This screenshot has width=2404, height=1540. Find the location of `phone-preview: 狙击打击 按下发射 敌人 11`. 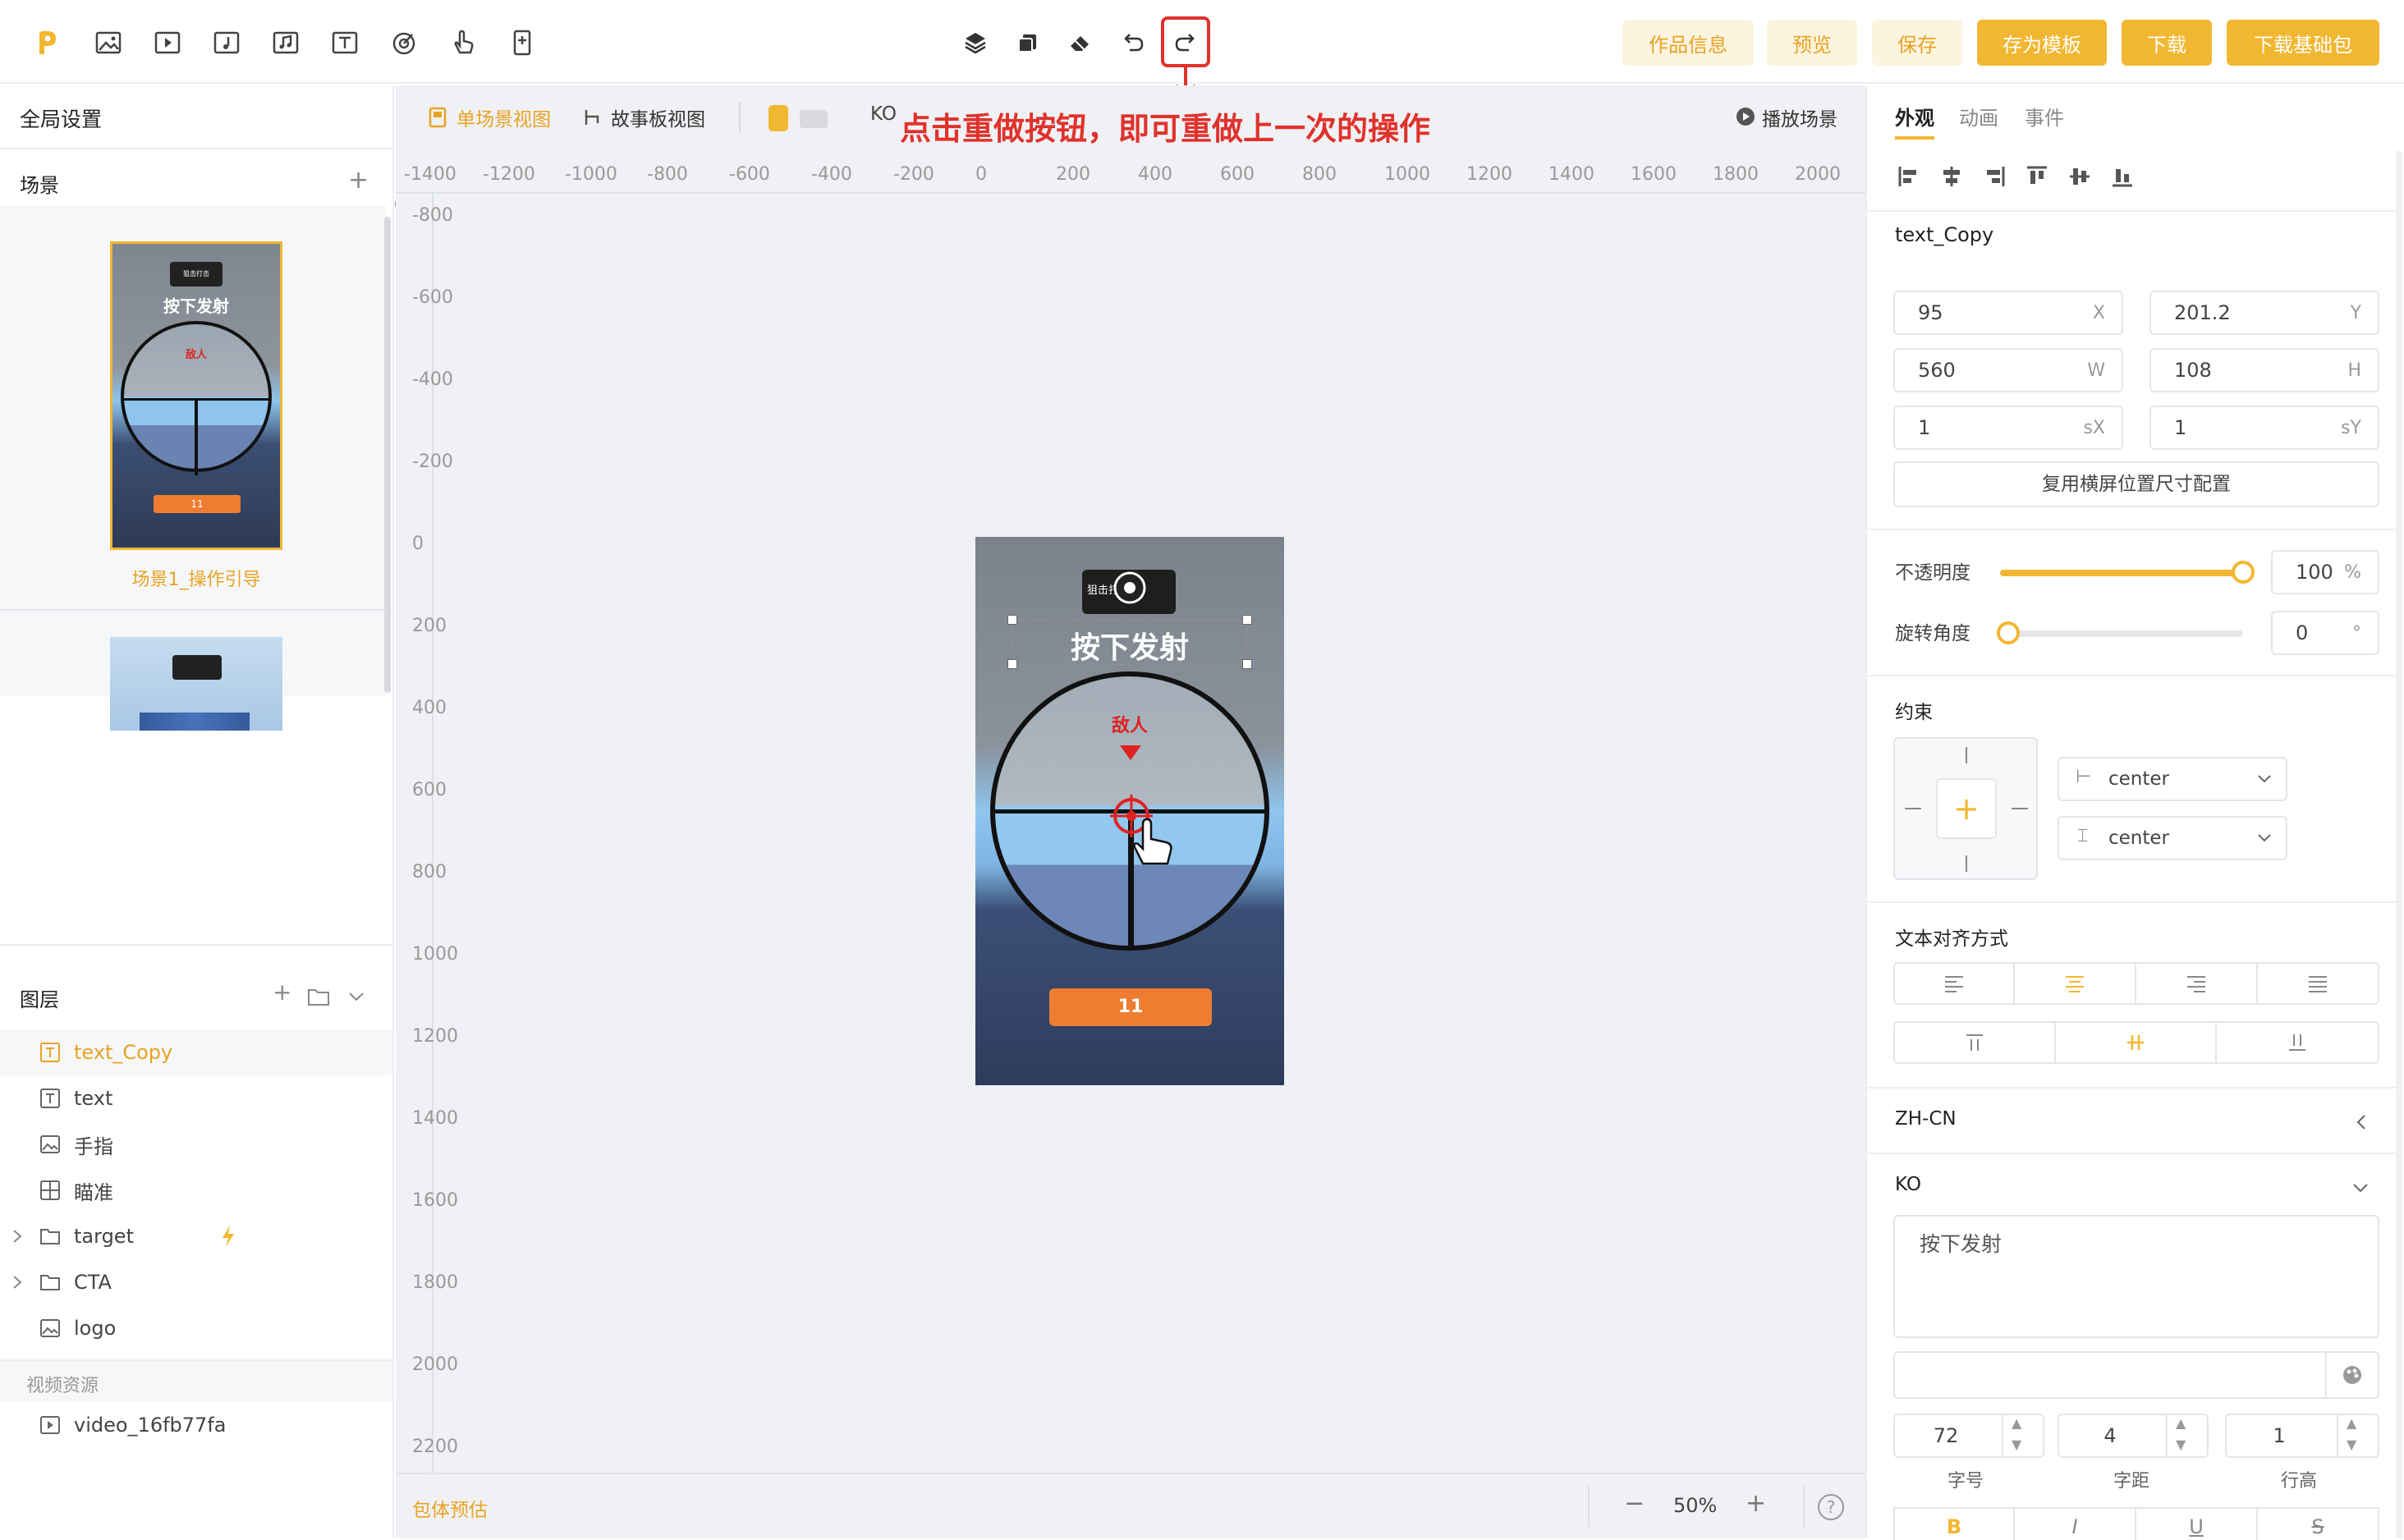

phone-preview: 狙击打击 按下发射 敌人 11 is located at coordinates (1129, 811).